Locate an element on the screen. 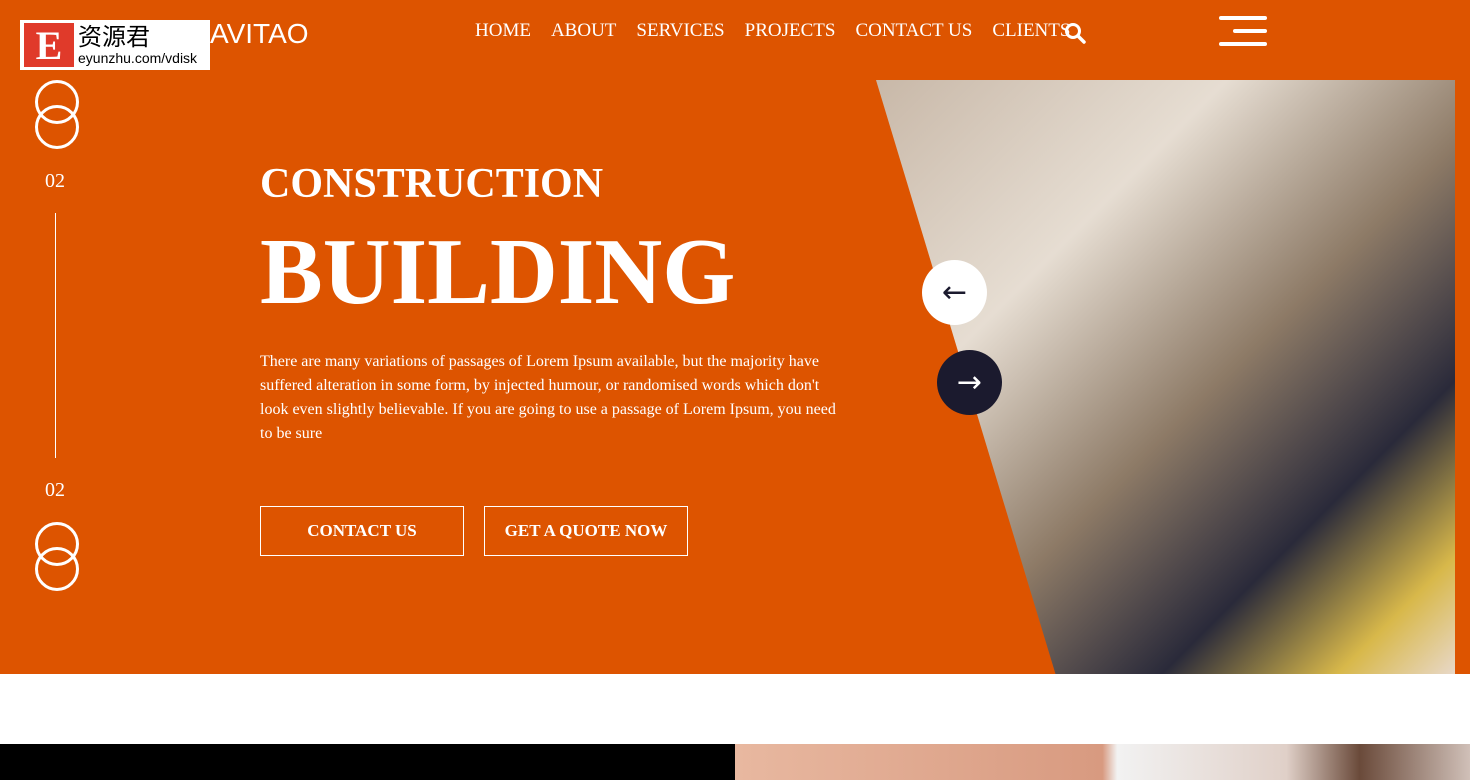  watermark-url: eyunzhu.com/vdisk is located at coordinates (138, 58).